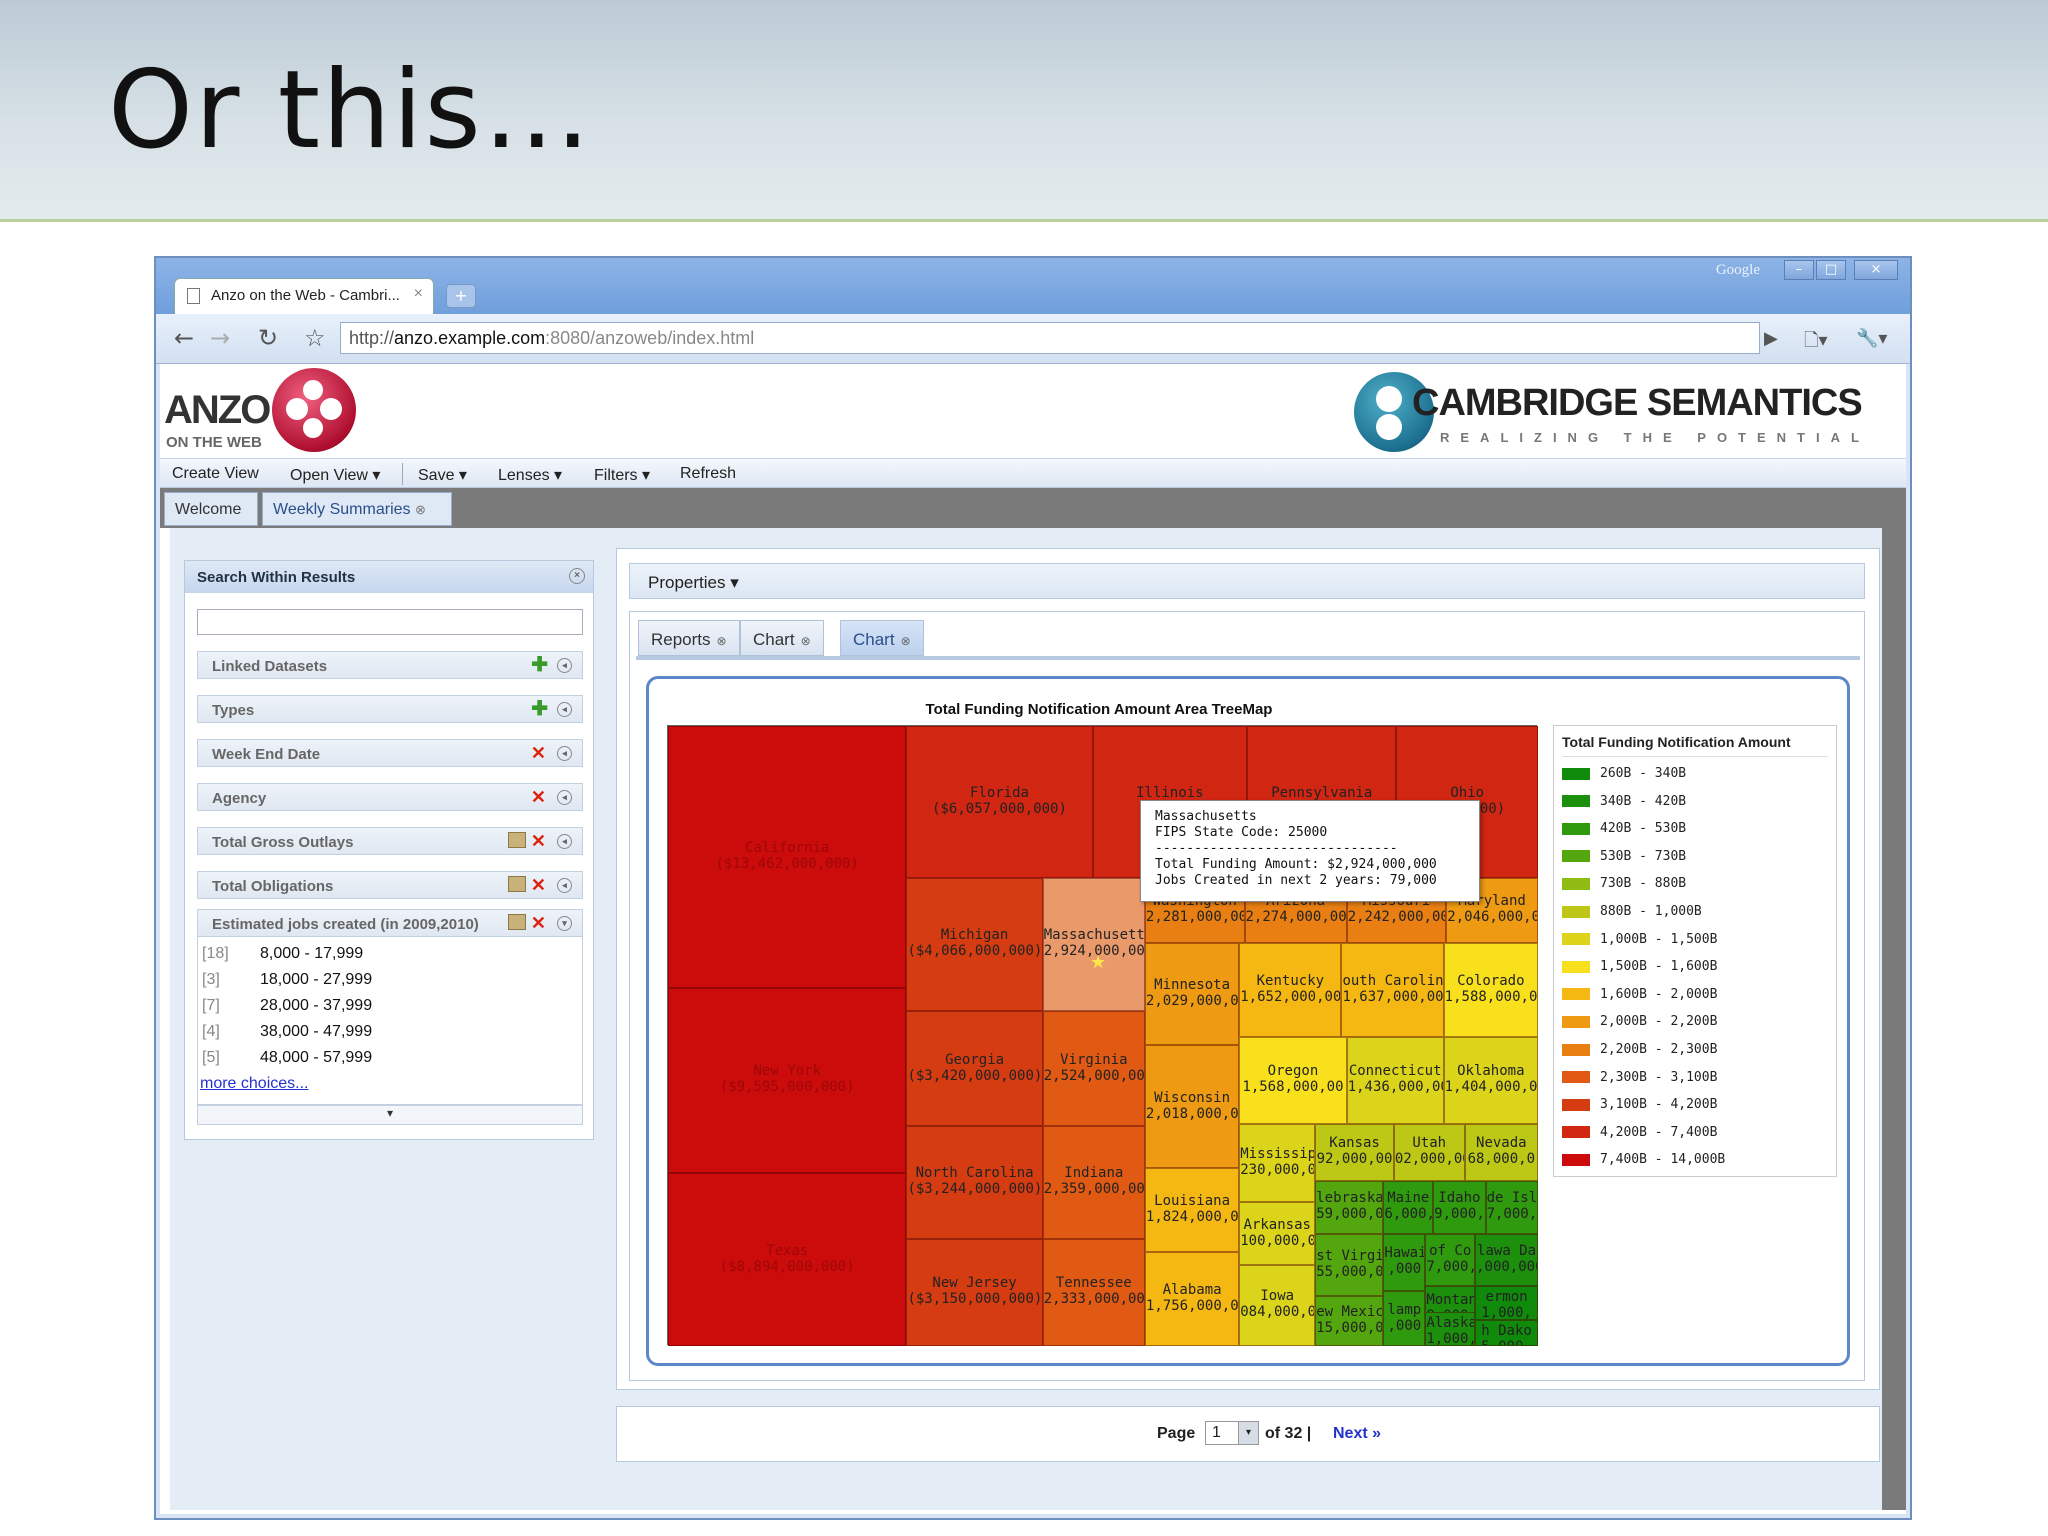 The height and width of the screenshot is (1536, 2048). What do you see at coordinates (1192, 1107) in the screenshot?
I see `treemap-cell: Wisconsin 2,018,000,00` at bounding box center [1192, 1107].